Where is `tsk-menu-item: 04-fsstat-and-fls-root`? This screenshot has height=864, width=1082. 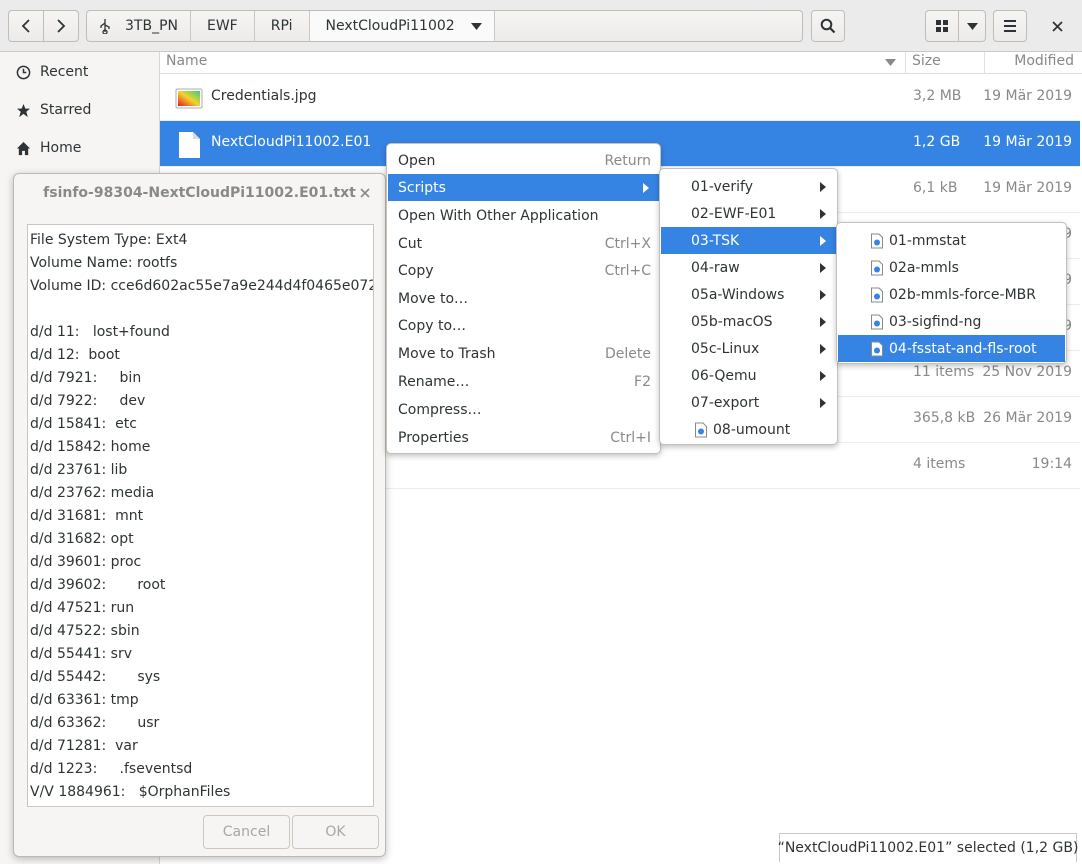 tsk-menu-item: 04-fsstat-and-fls-root is located at coordinates (951, 348).